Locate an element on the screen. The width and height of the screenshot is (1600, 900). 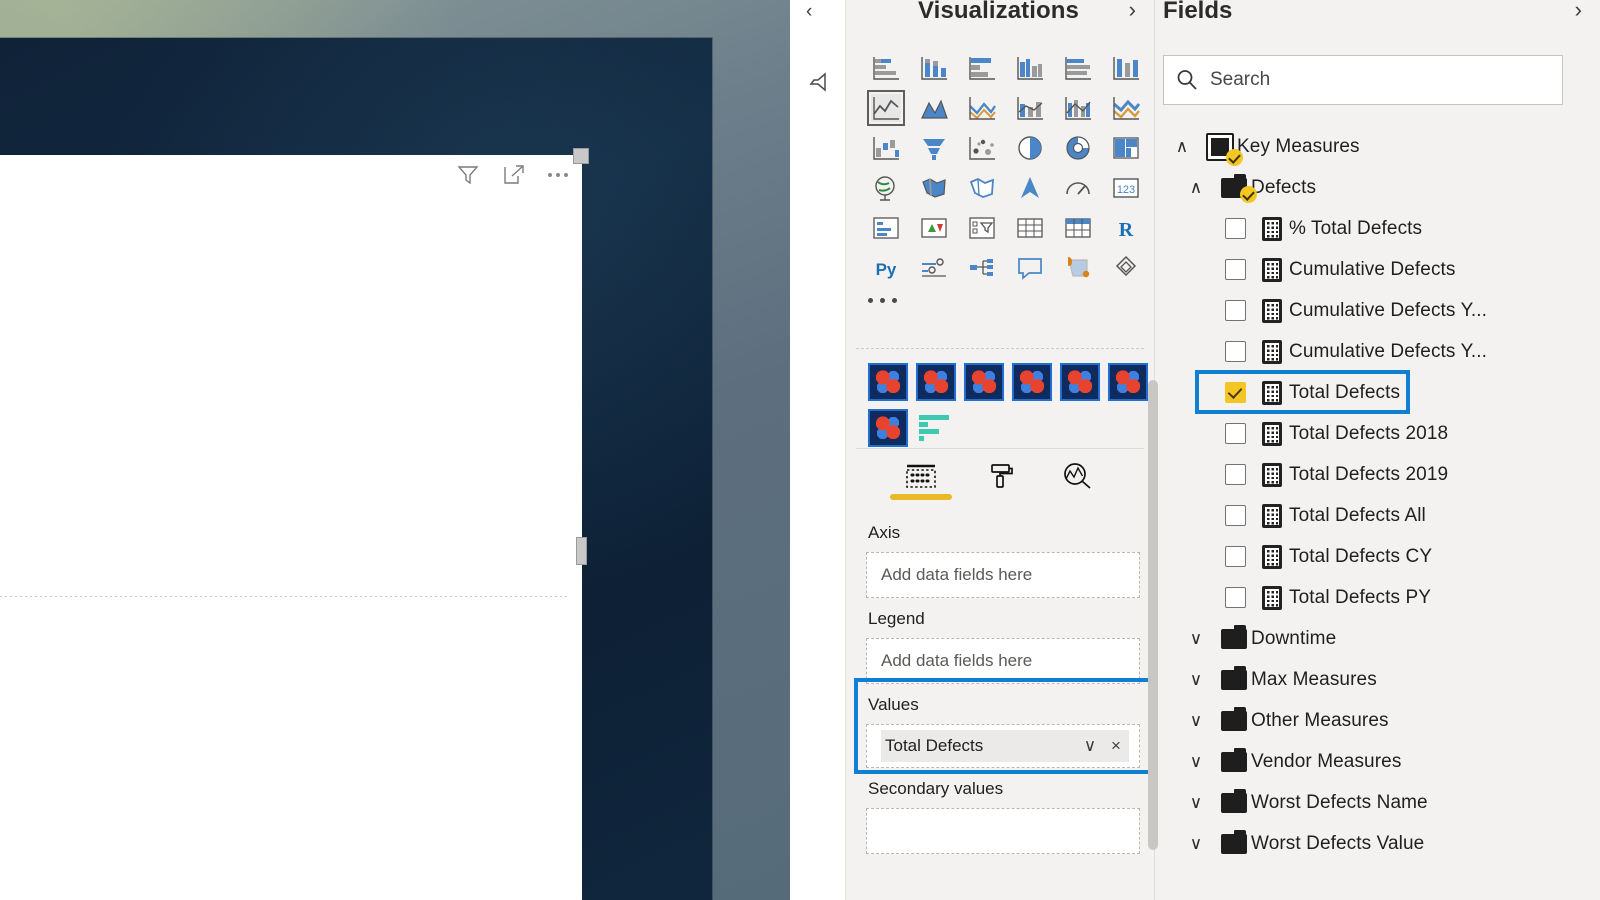
visual-type-scatter-chart is located at coordinates (982, 148).